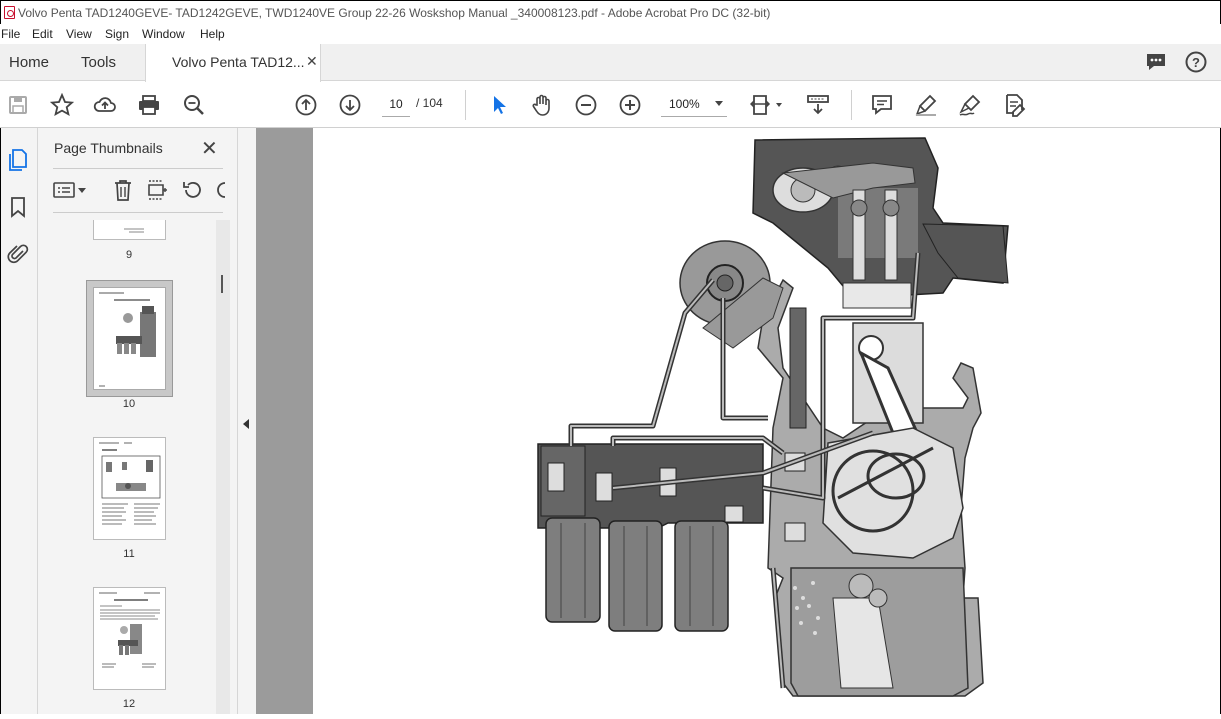 The width and height of the screenshot is (1221, 719). I want to click on hand-tool-icon, so click(542, 105).